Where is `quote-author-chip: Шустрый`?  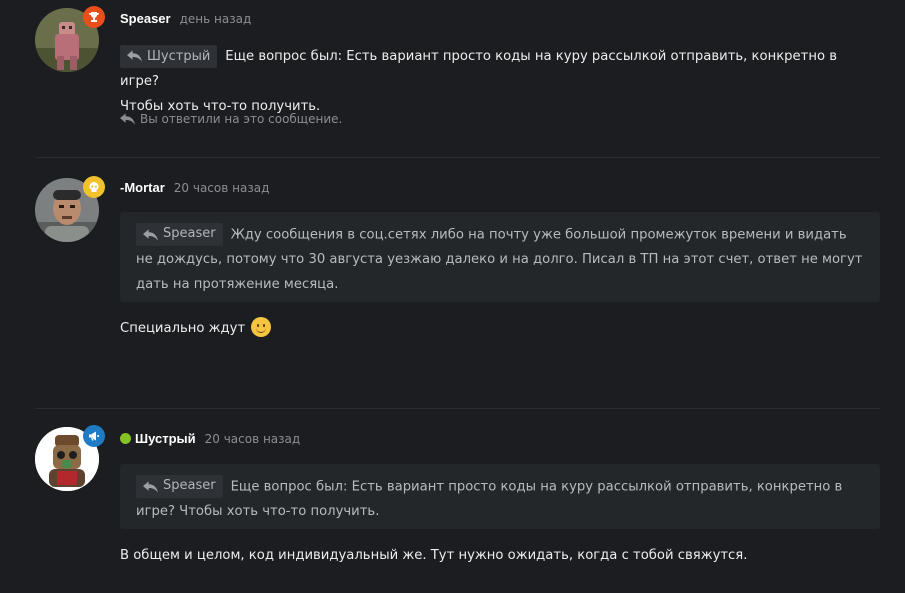 quote-author-chip: Шустрый is located at coordinates (169, 56).